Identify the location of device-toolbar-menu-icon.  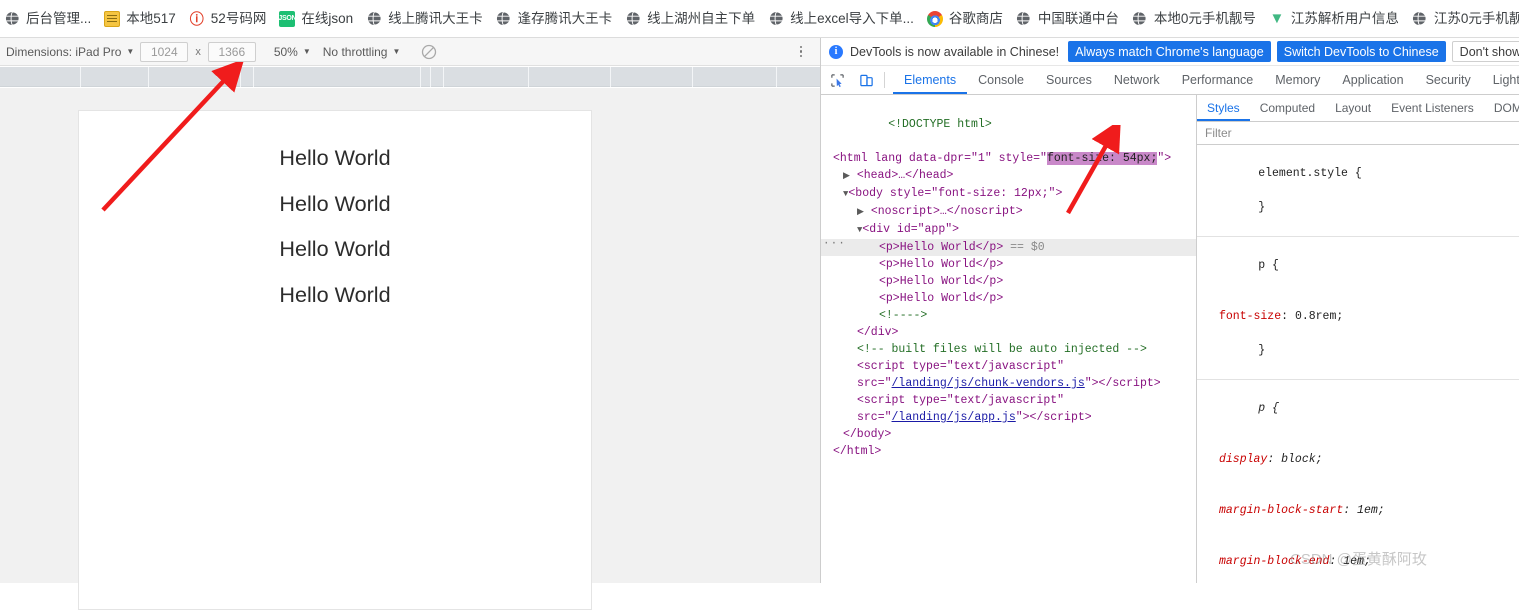
(801, 52).